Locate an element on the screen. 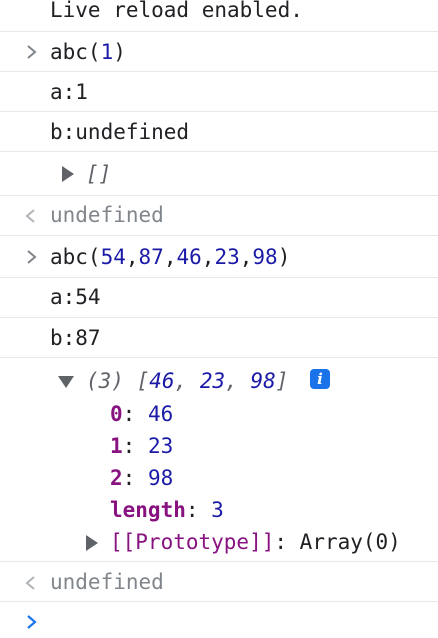  input-command: abc(1) is located at coordinates (88, 52).